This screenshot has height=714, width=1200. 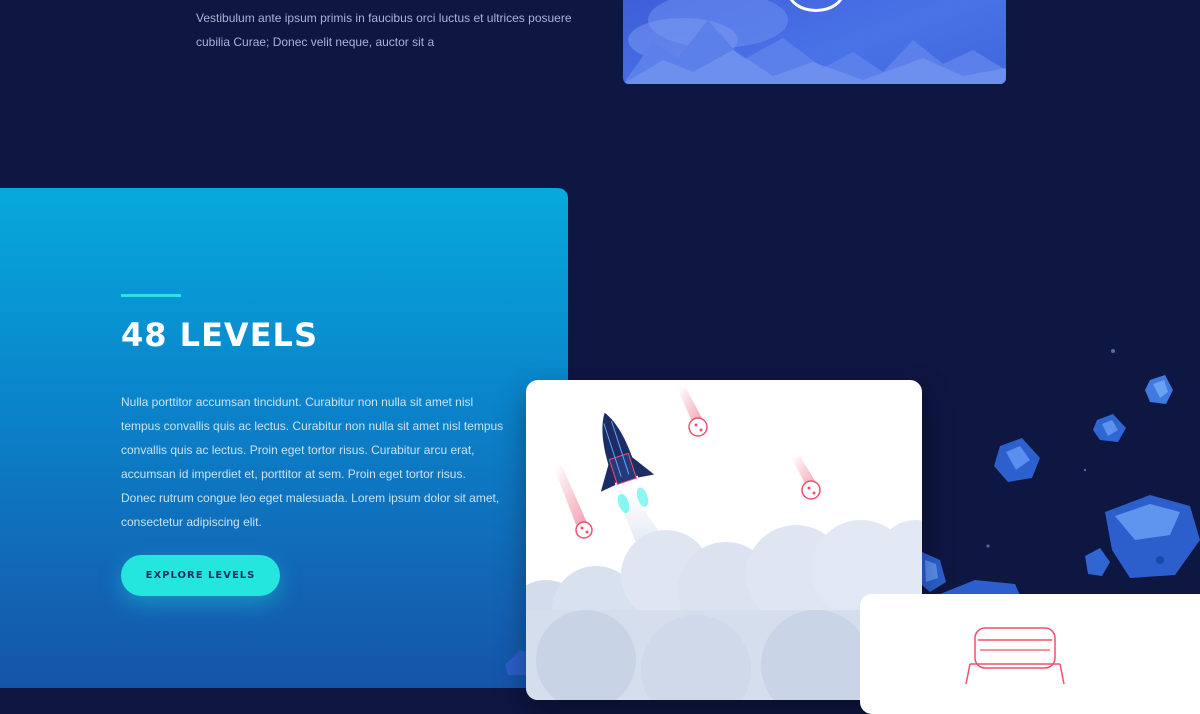 I want to click on rocket-icon, so click(x=627, y=462).